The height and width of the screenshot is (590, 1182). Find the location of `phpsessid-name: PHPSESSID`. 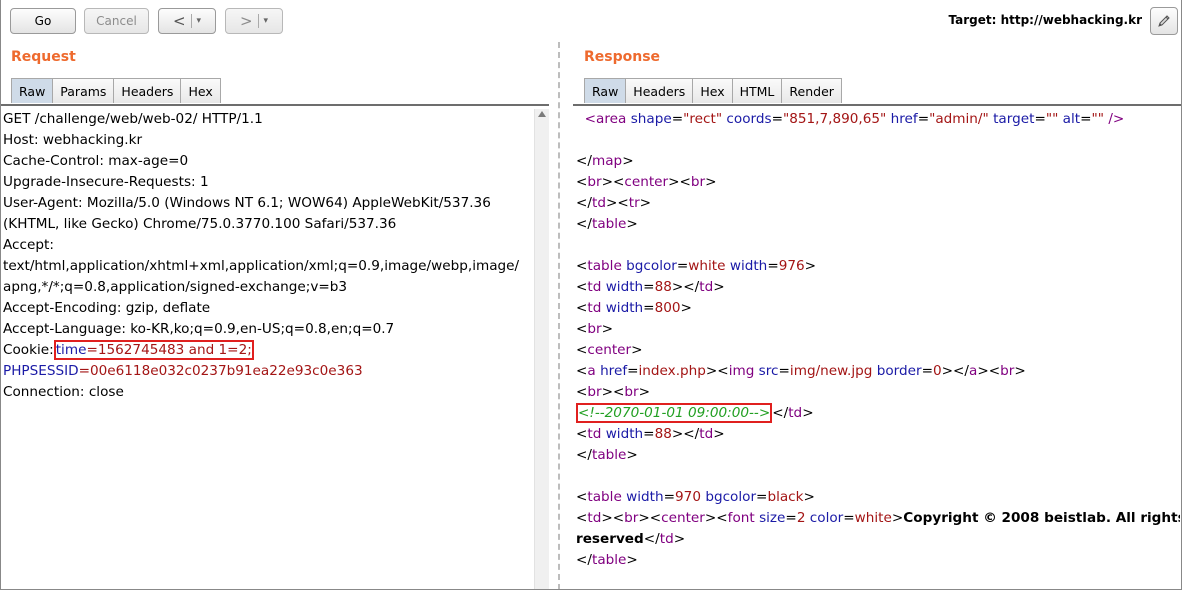

phpsessid-name: PHPSESSID is located at coordinates (41, 371).